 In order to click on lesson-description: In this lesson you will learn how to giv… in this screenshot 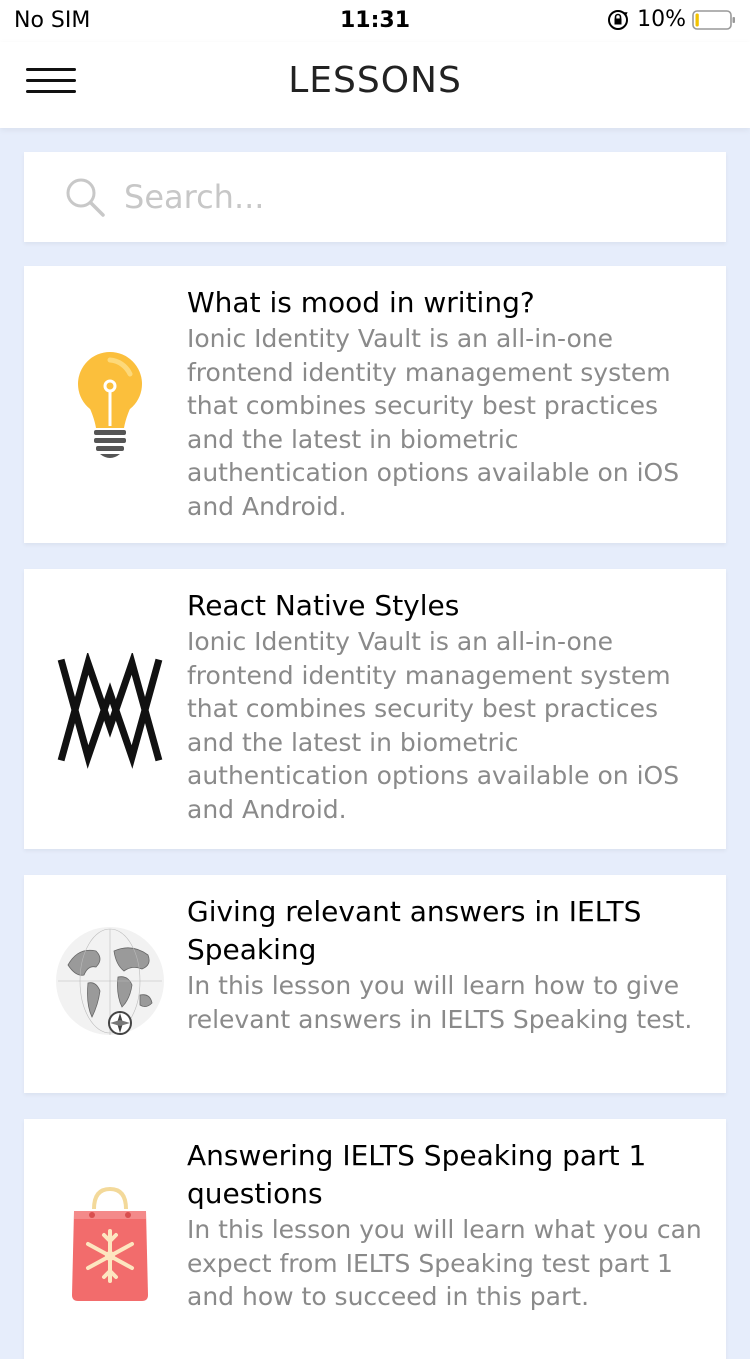, I will do `click(440, 1002)`.